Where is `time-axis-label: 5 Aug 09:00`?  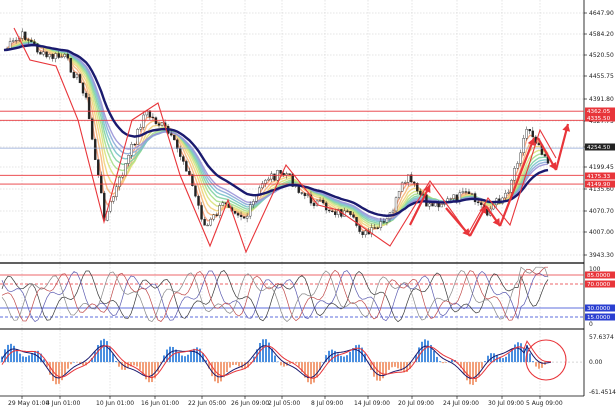
time-axis-label: 5 Aug 09:00 is located at coordinates (544, 403).